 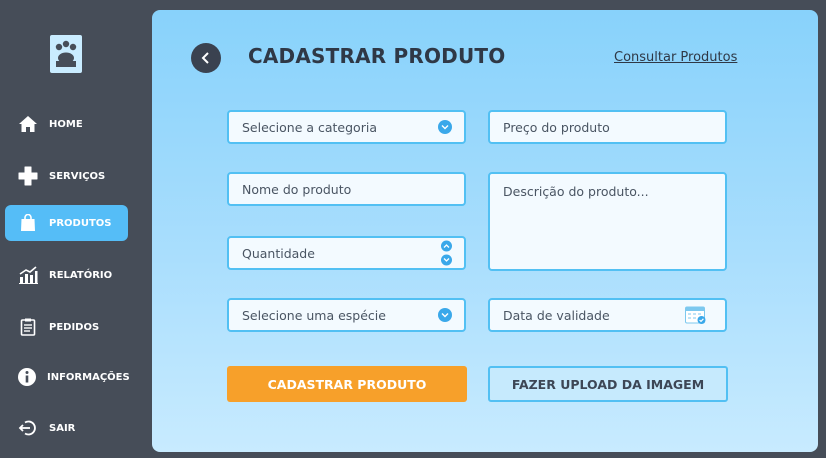 I want to click on name-placeholder: Nome do produto, so click(x=297, y=189).